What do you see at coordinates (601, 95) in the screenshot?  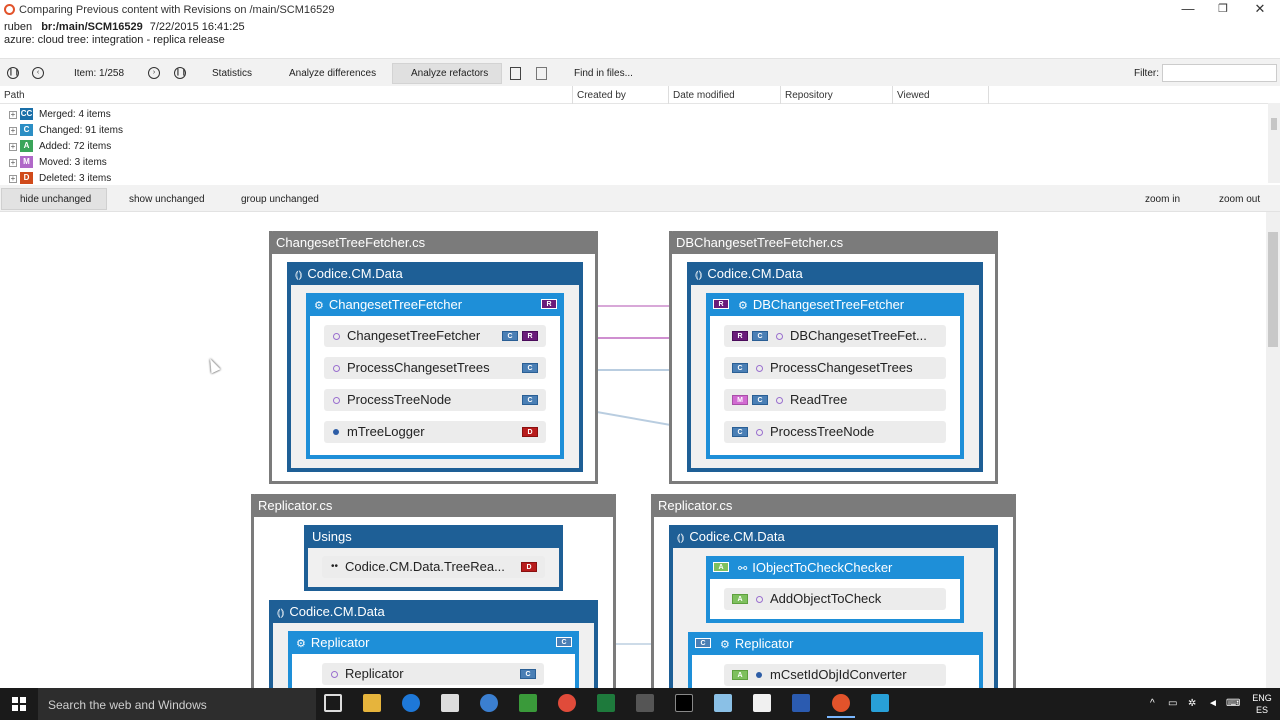 I see `column-created-by: Created by` at bounding box center [601, 95].